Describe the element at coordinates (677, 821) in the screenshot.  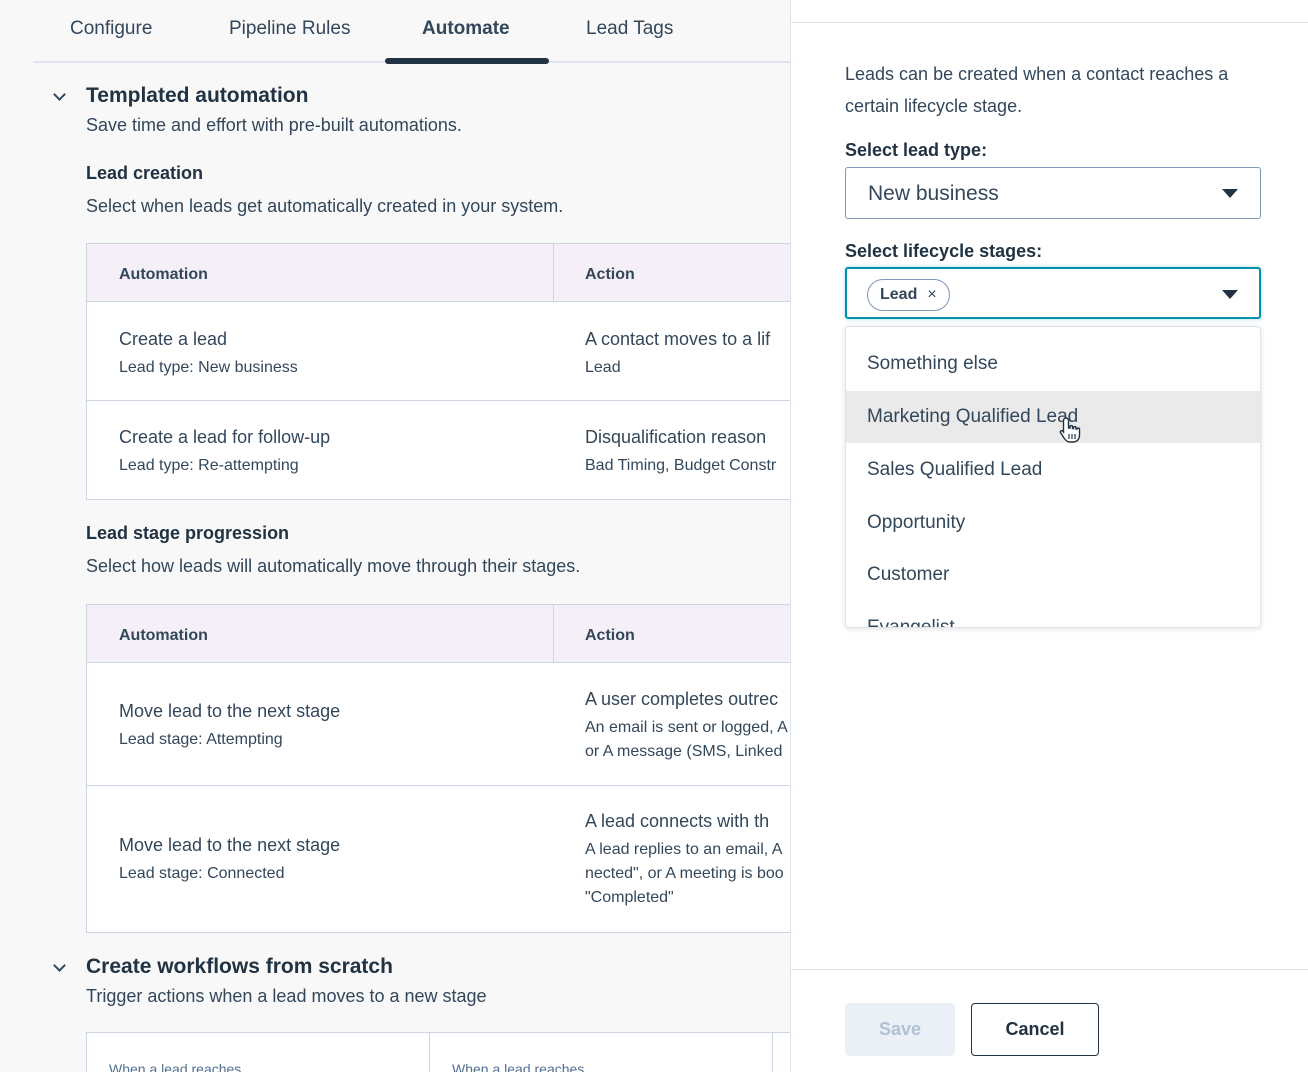
I see `action-title: A lead connects with th` at that location.